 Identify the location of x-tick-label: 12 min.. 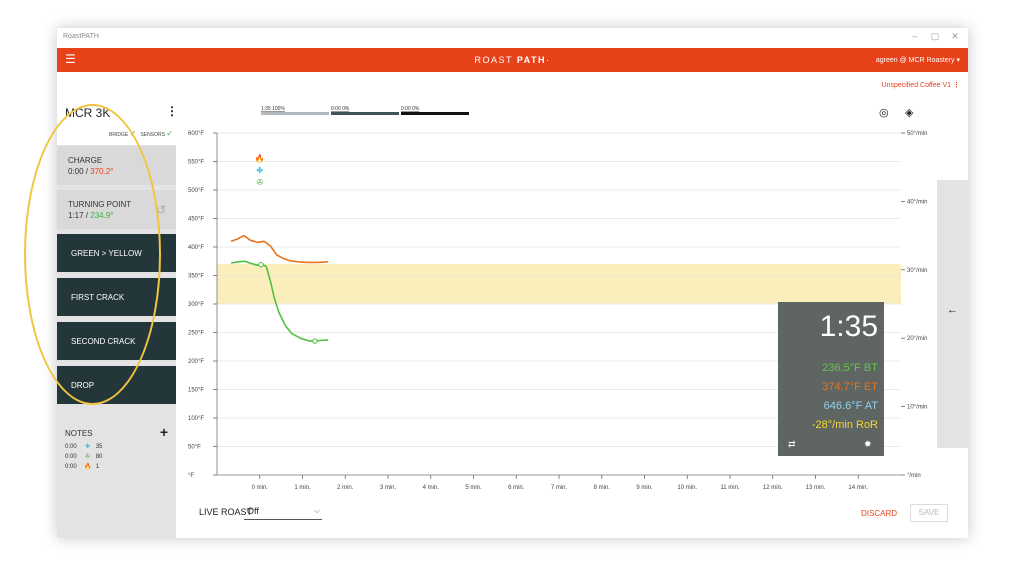
(773, 488).